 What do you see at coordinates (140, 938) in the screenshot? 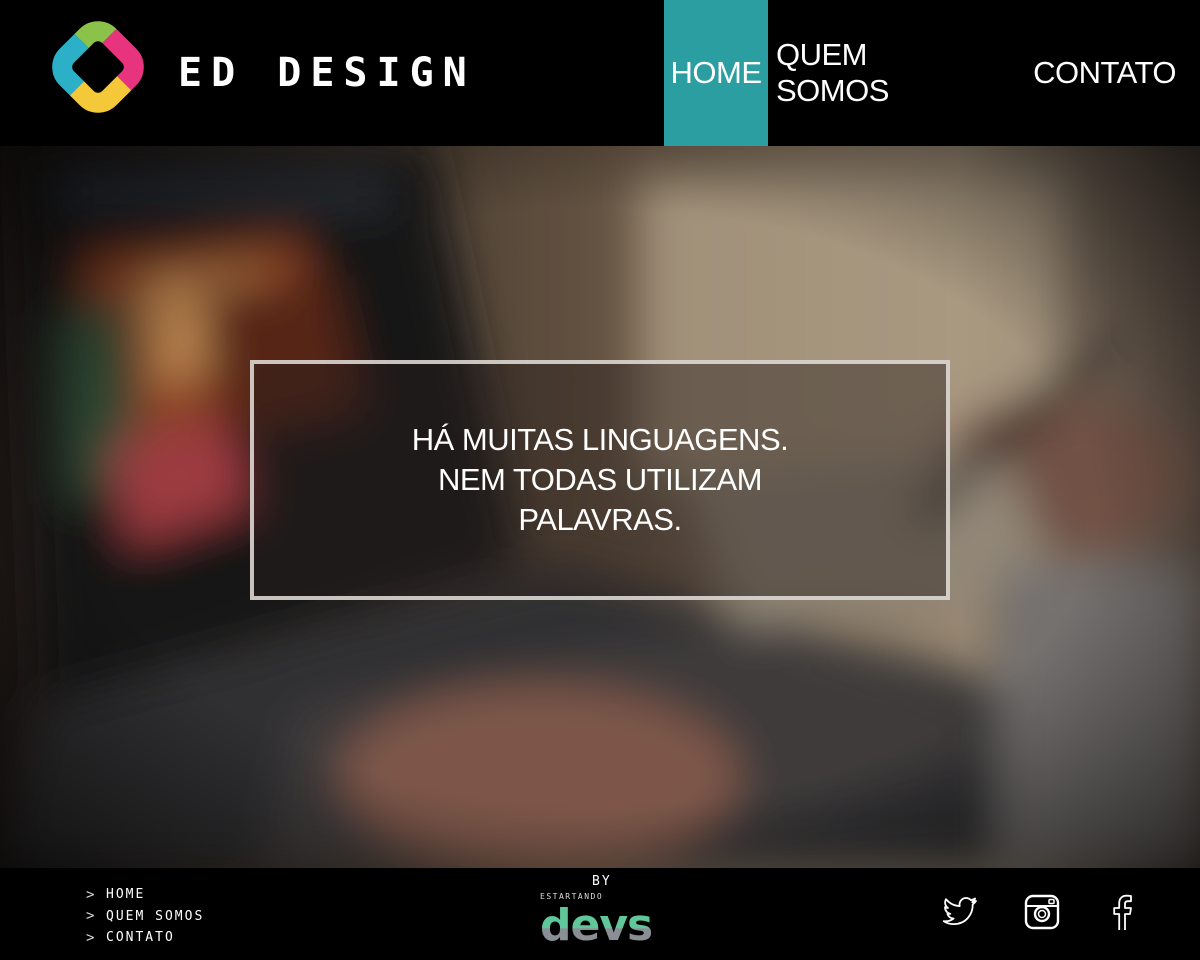
I see `footer-link-label: CONTATO` at bounding box center [140, 938].